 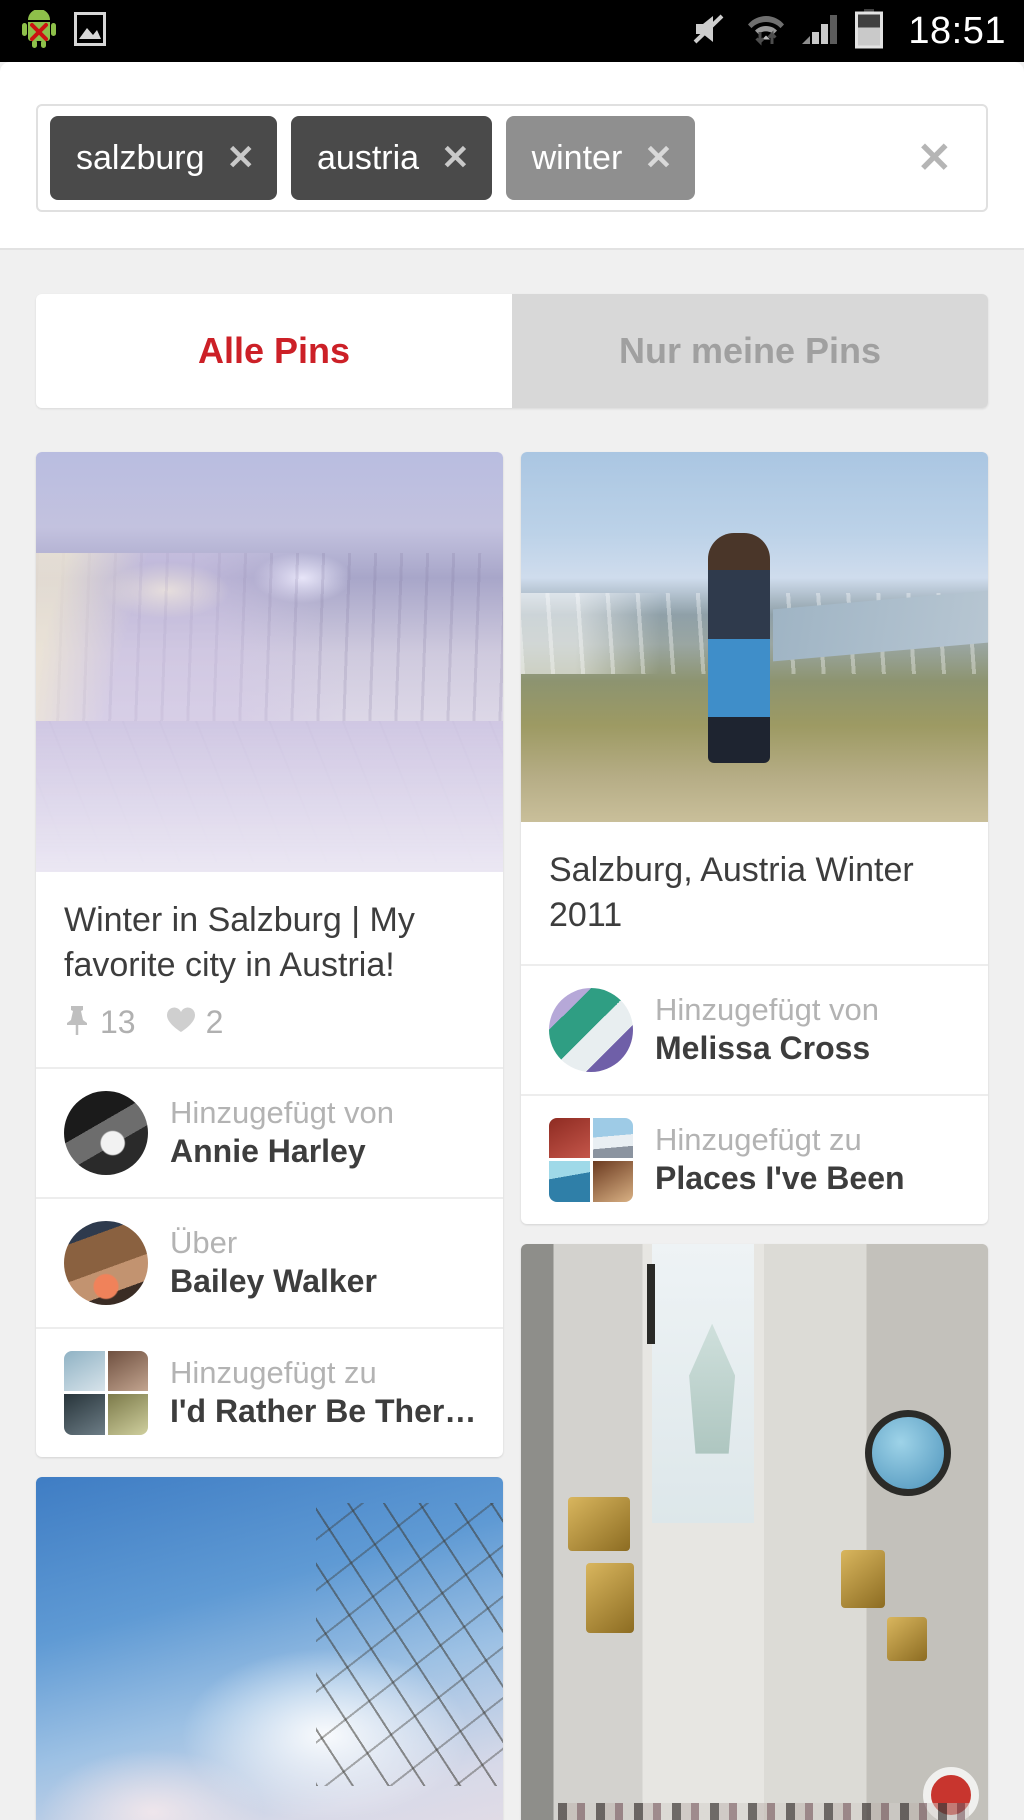 I want to click on attribution-kicker: Über, so click(x=204, y=1243).